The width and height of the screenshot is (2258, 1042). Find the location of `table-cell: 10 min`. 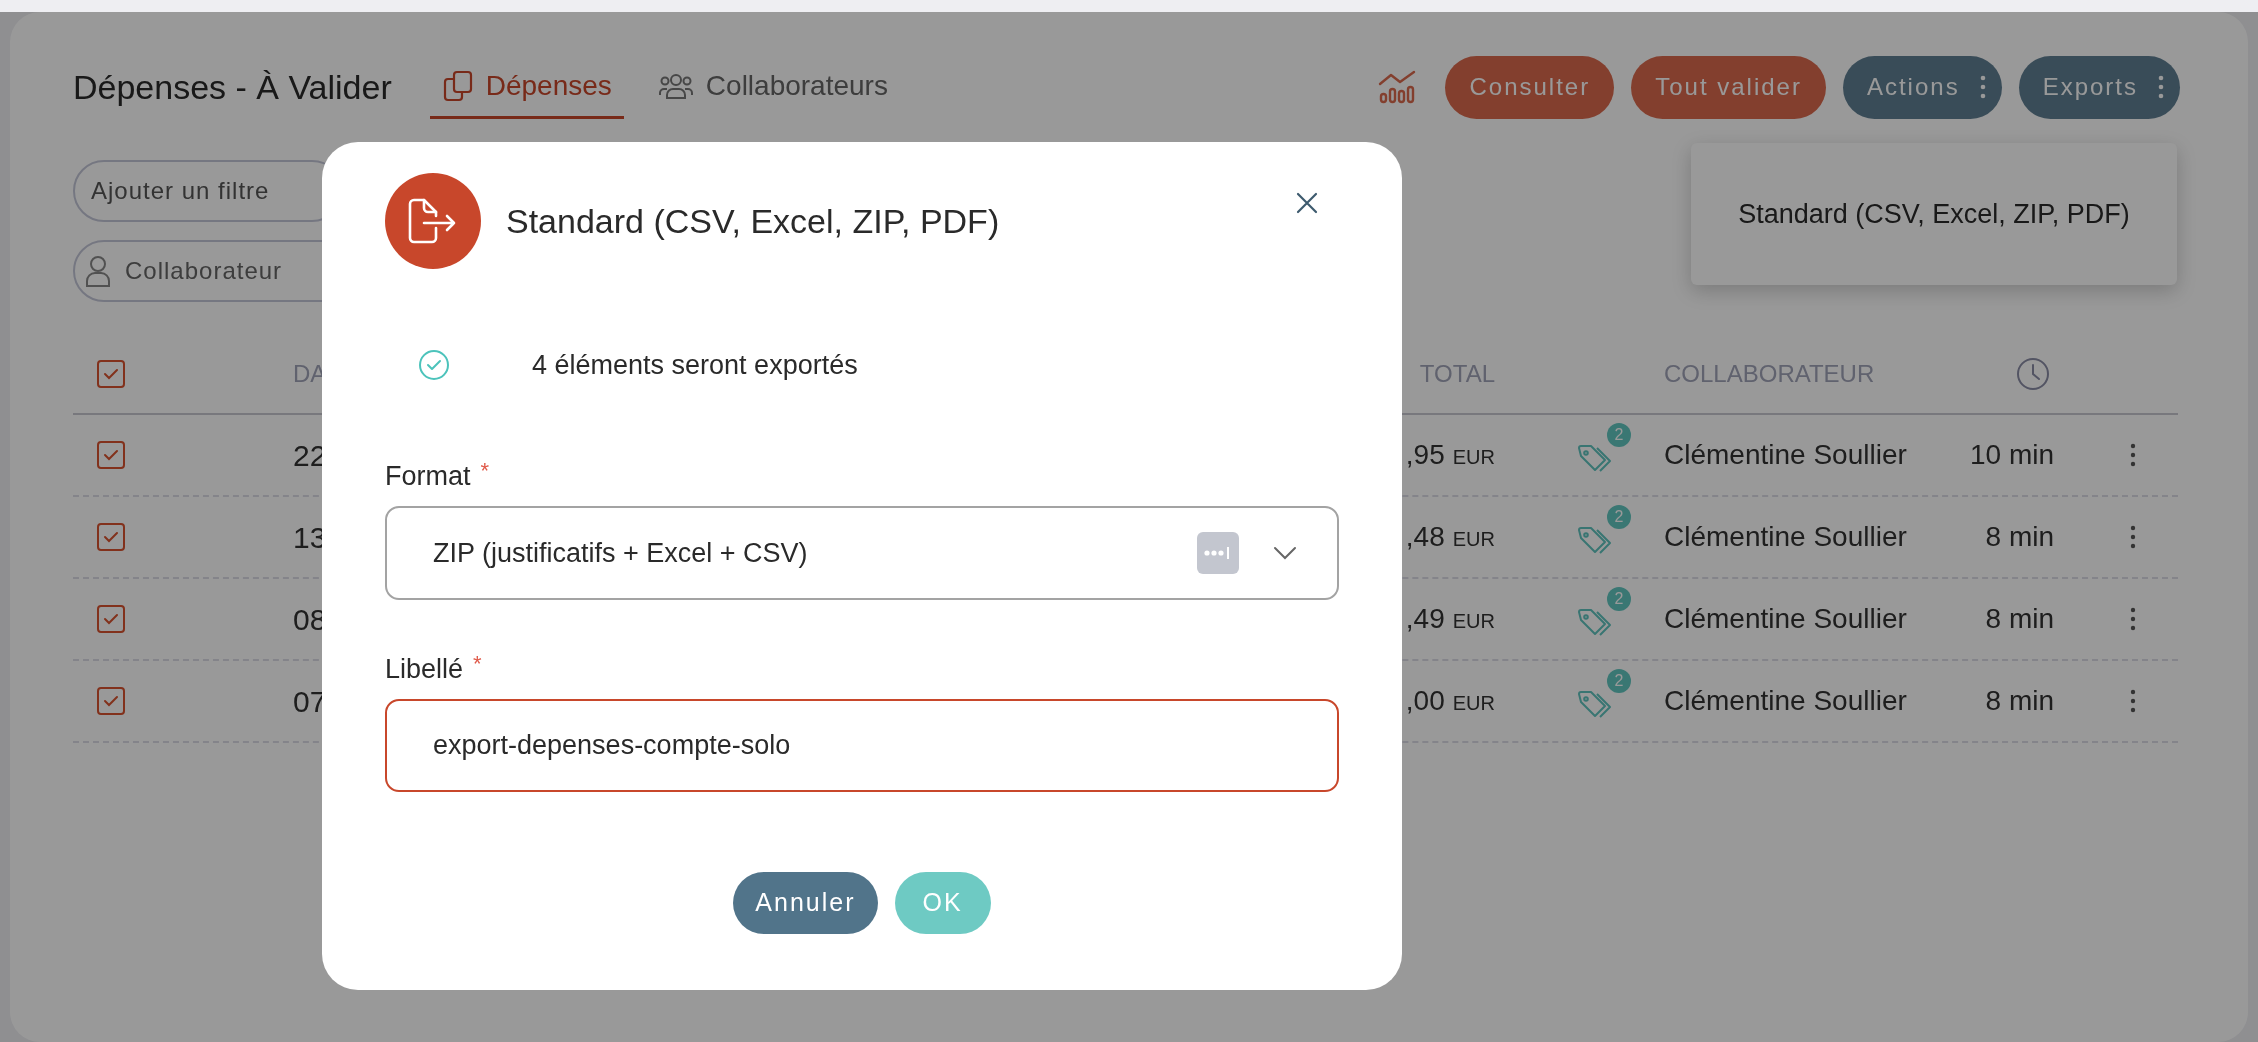

table-cell: 10 min is located at coordinates (2011, 454).